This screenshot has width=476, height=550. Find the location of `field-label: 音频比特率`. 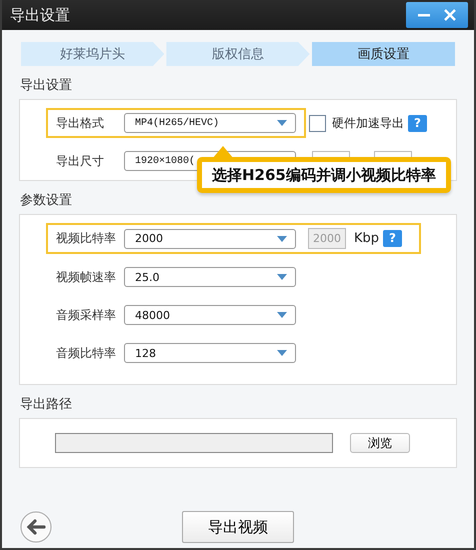

field-label: 音频比特率 is located at coordinates (86, 353).